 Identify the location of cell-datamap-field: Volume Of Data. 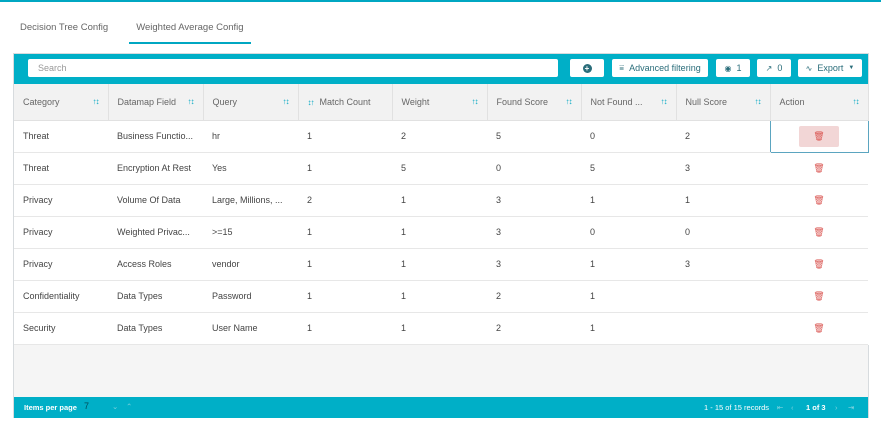
(155, 200).